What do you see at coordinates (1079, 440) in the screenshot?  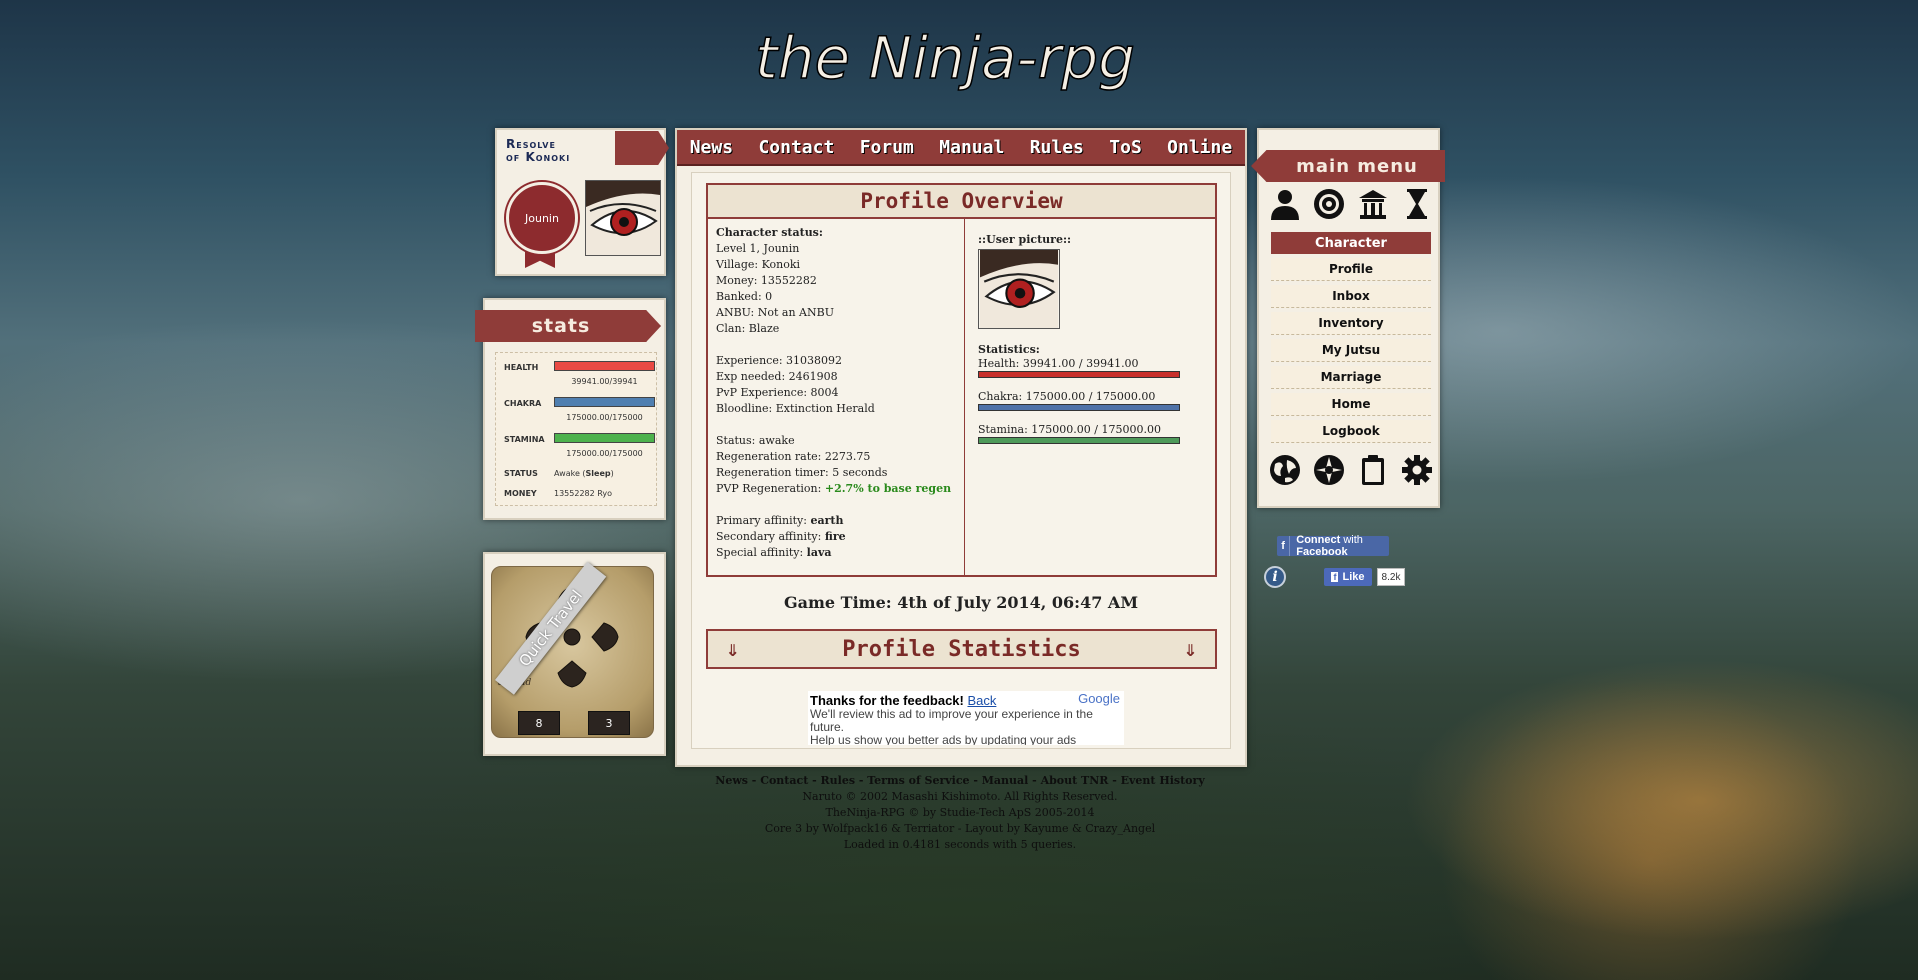 I see `profile-stamina-bar` at bounding box center [1079, 440].